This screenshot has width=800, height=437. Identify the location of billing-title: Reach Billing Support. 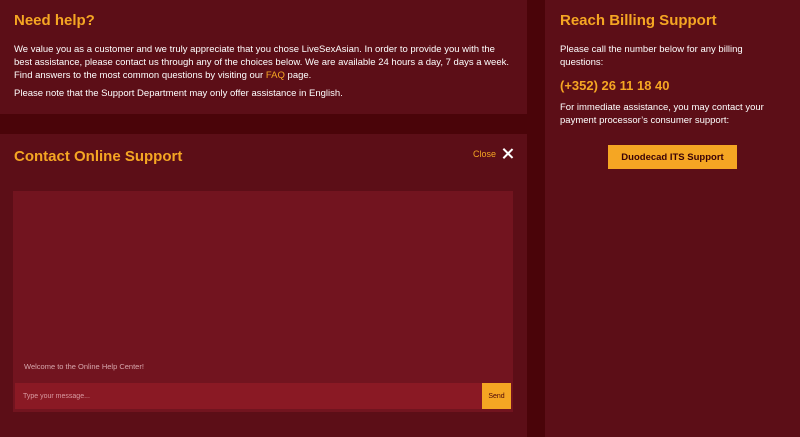
(638, 20).